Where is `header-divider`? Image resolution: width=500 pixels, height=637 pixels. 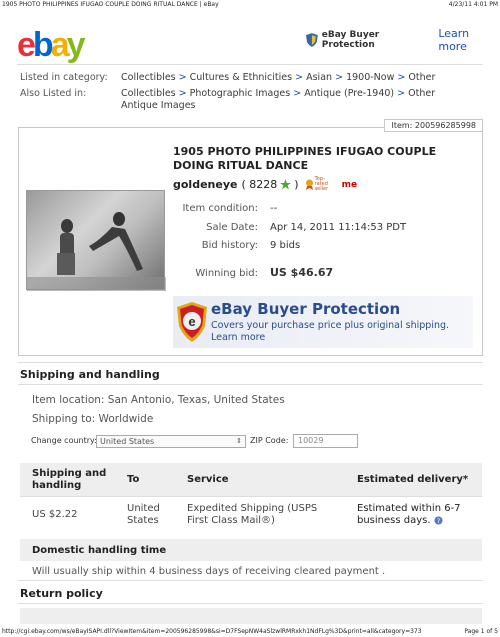 header-divider is located at coordinates (250, 64).